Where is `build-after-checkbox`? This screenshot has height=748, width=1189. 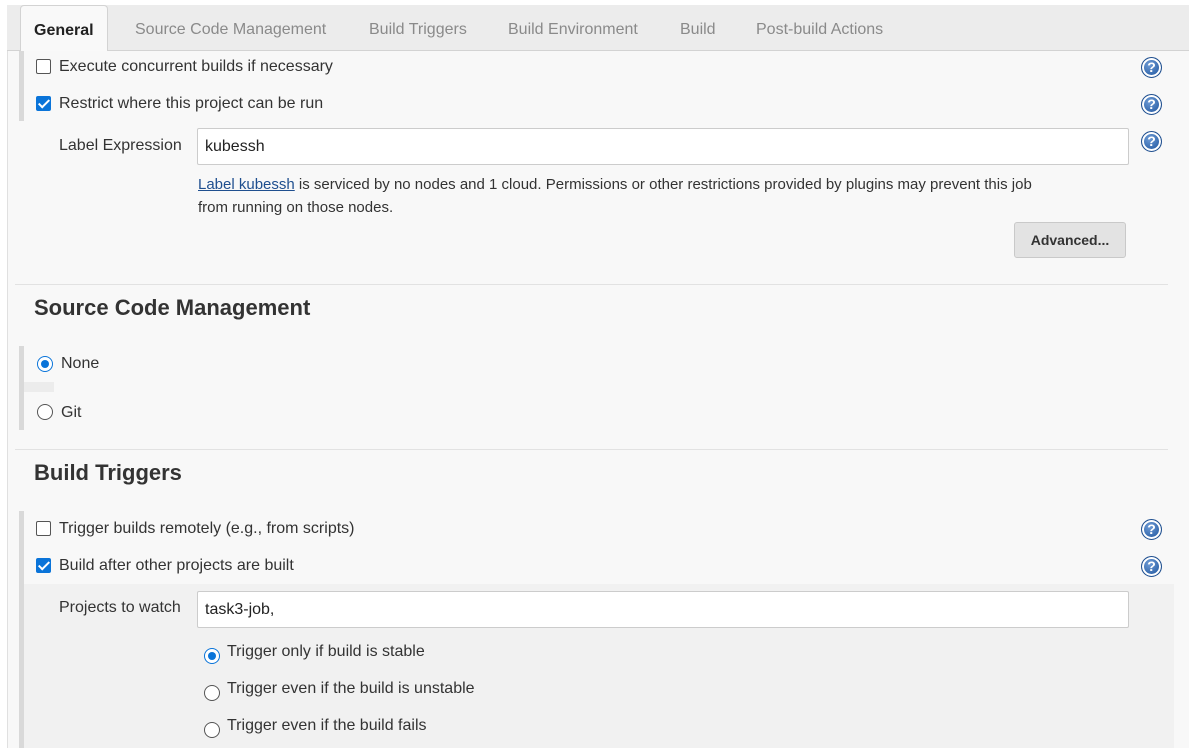 build-after-checkbox is located at coordinates (43, 565).